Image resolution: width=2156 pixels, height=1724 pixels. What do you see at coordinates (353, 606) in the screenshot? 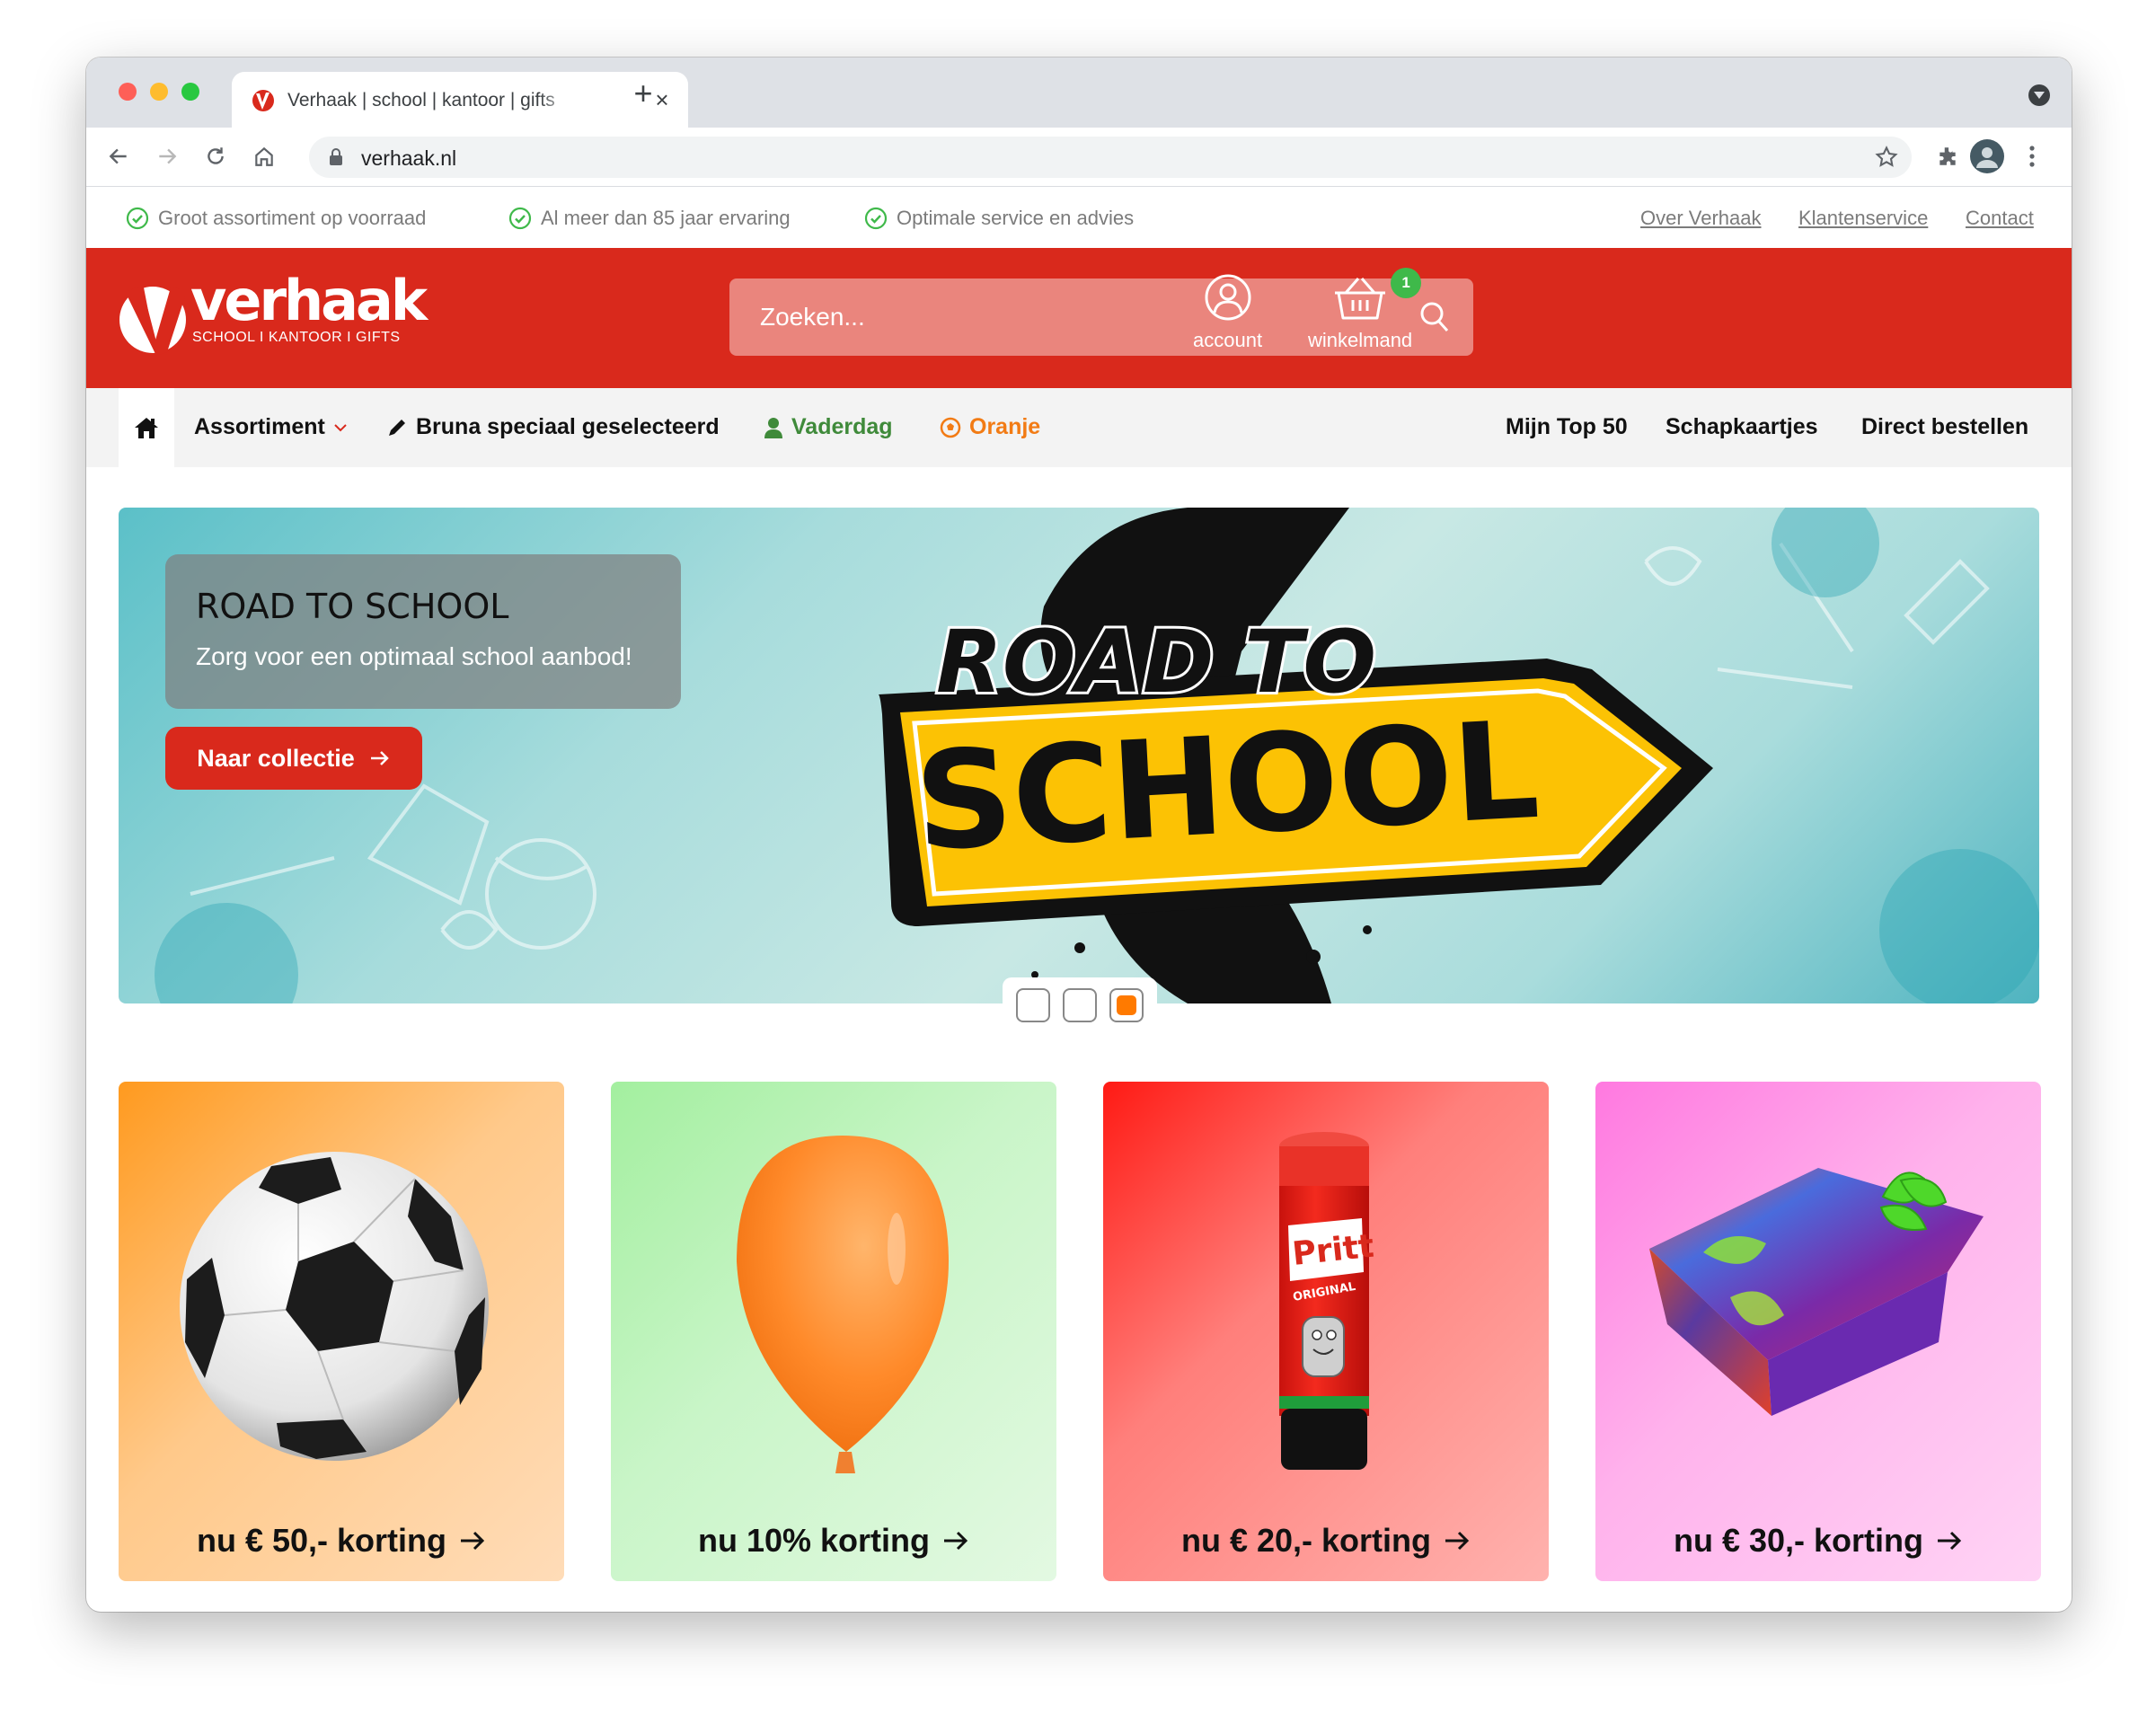
I see `hero-title: ROAD TO SCHOOL` at bounding box center [353, 606].